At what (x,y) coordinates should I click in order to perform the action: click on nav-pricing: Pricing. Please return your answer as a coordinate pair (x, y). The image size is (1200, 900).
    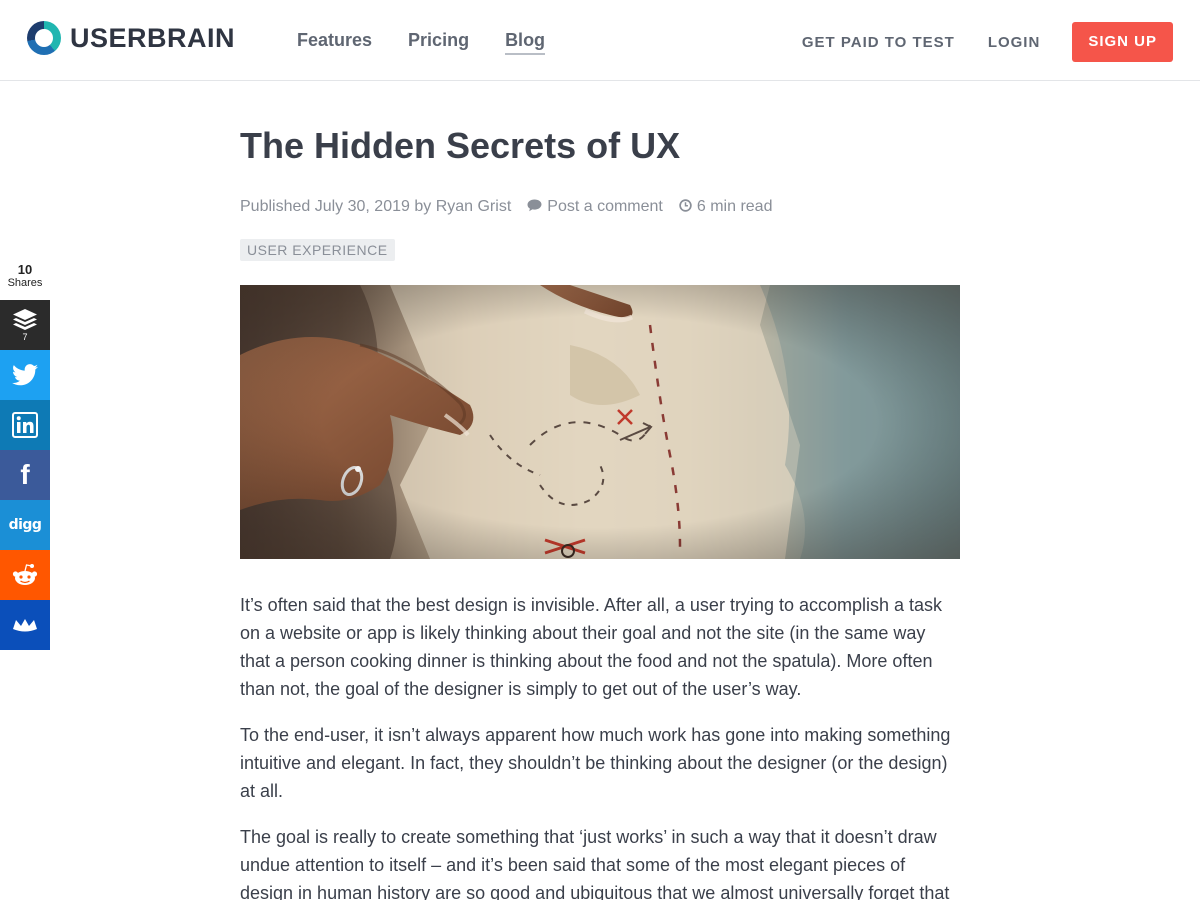
    Looking at the image, I should click on (438, 42).